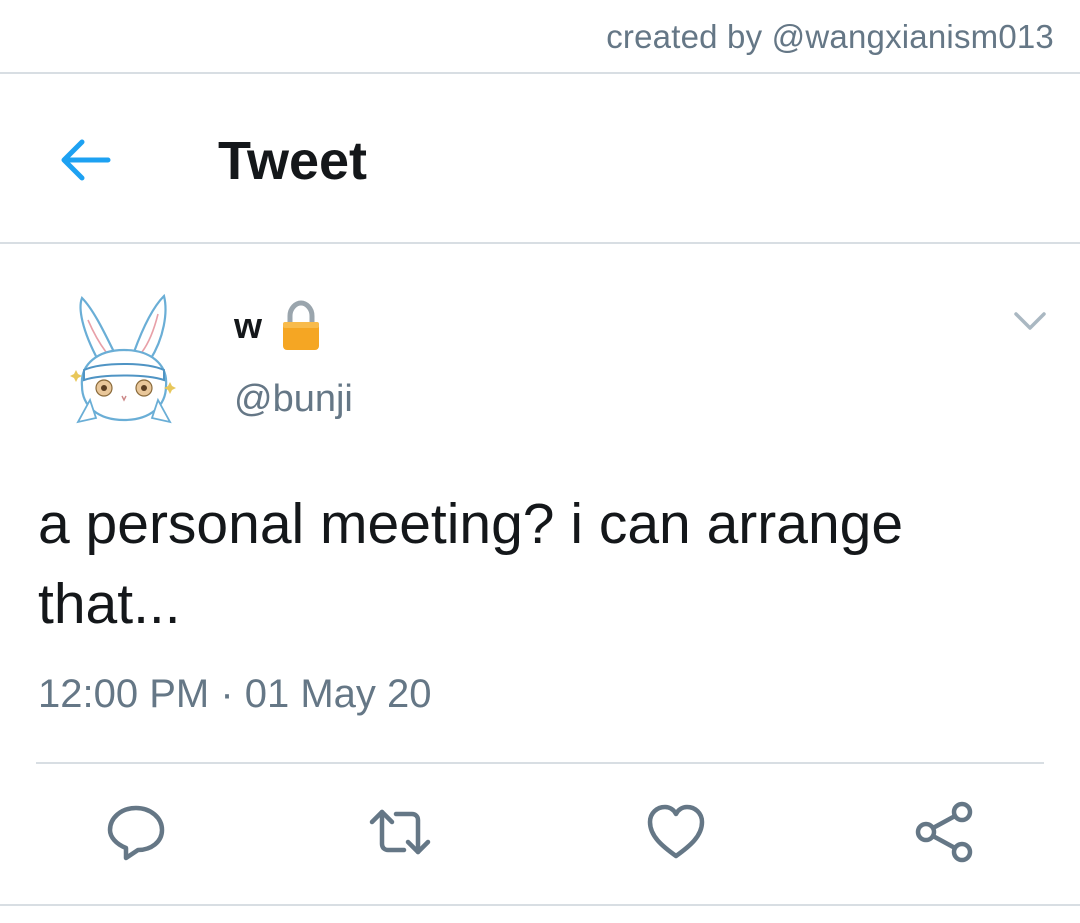 Image resolution: width=1080 pixels, height=923 pixels. Describe the element at coordinates (540, 37) in the screenshot. I see `credit-bar: created by @wangxianism013` at that location.